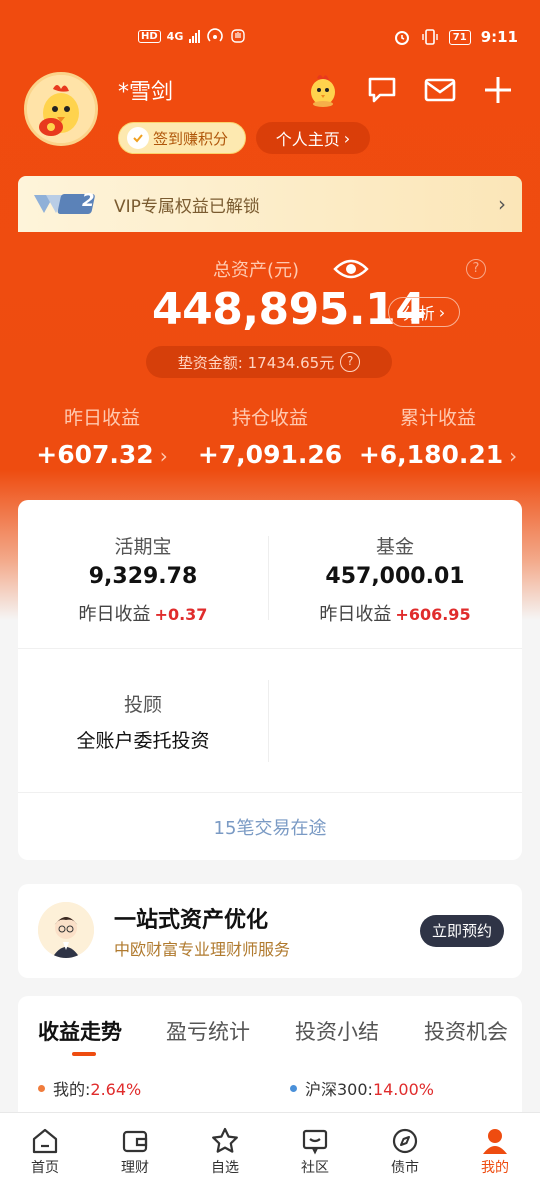 This screenshot has height=1188, width=540. Describe the element at coordinates (101, 418) in the screenshot. I see `yesterday-earnings-label: 昨日收益` at that location.